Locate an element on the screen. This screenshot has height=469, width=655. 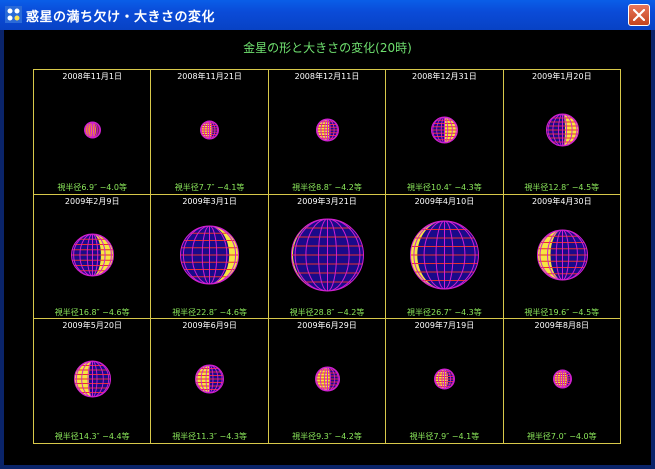
title-bar: 惑星の満ち欠け・大きさの変化 is located at coordinates (327, 15).